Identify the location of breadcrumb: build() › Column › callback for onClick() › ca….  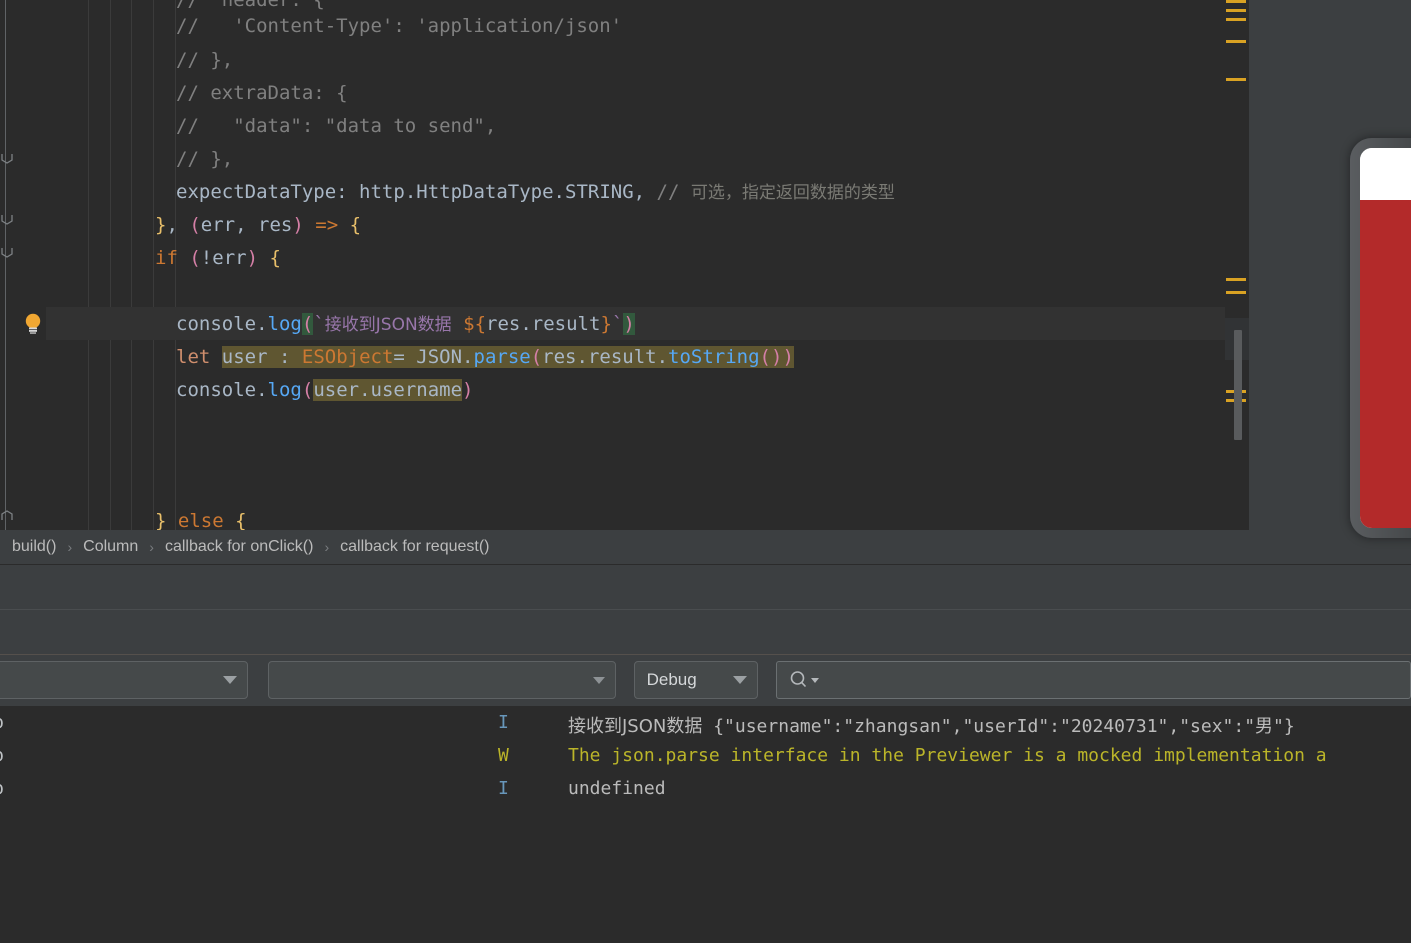
(624, 547).